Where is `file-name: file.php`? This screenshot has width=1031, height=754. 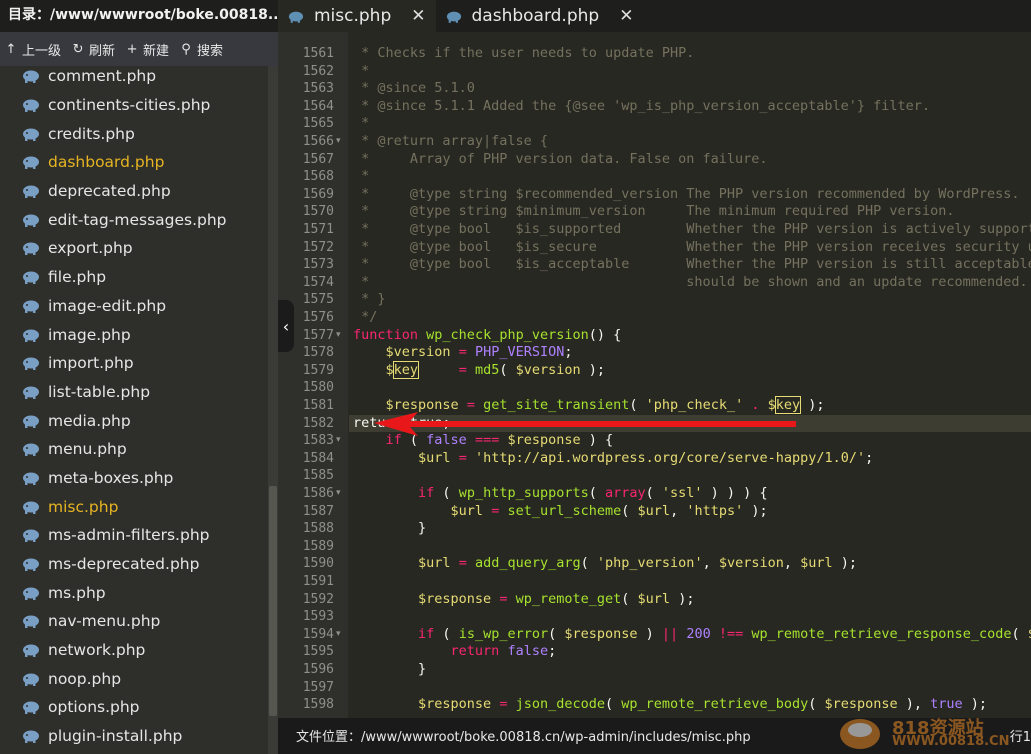 file-name: file.php is located at coordinates (77, 277).